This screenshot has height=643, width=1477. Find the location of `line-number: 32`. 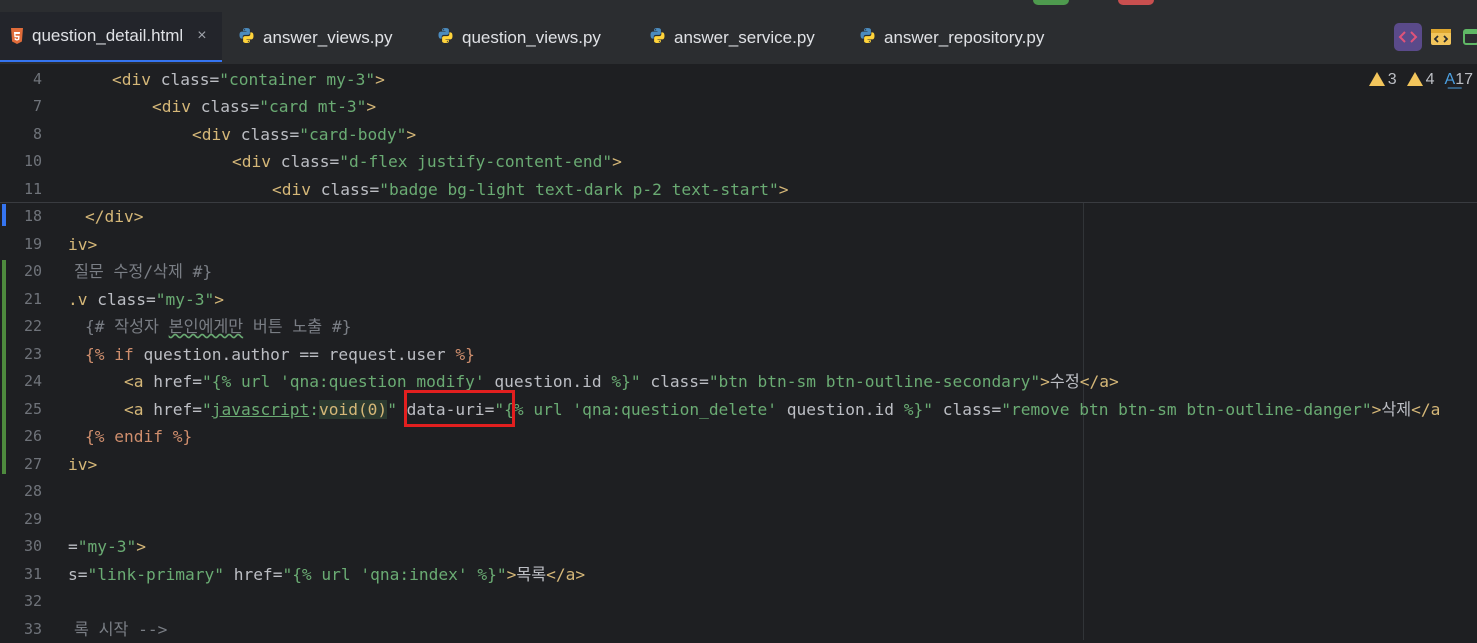

line-number: 32 is located at coordinates (32, 601).